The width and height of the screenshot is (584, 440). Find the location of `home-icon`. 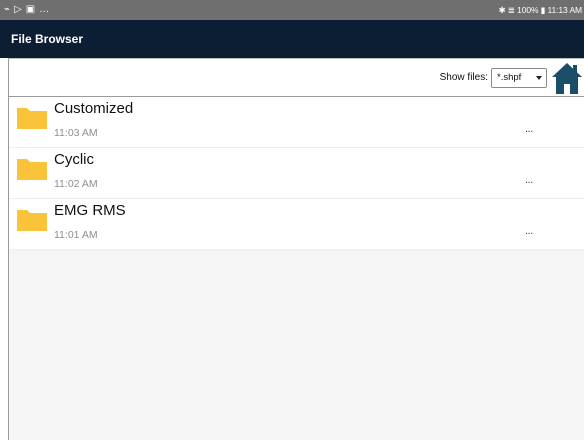

home-icon is located at coordinates (567, 78).